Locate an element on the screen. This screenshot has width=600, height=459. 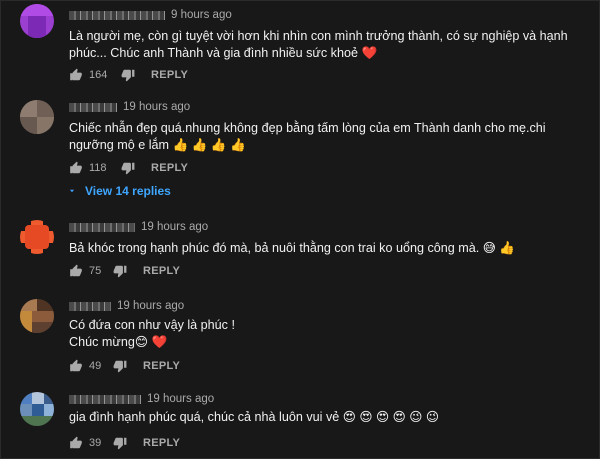
comment-actions: 164 REPLY is located at coordinates (128, 75).